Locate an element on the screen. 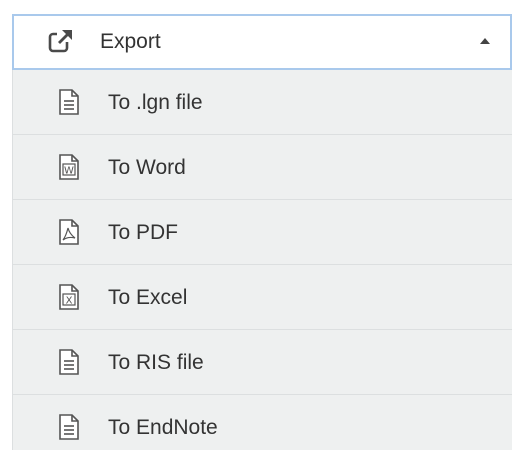 The width and height of the screenshot is (524, 452). word-badge: W is located at coordinates (69, 171).